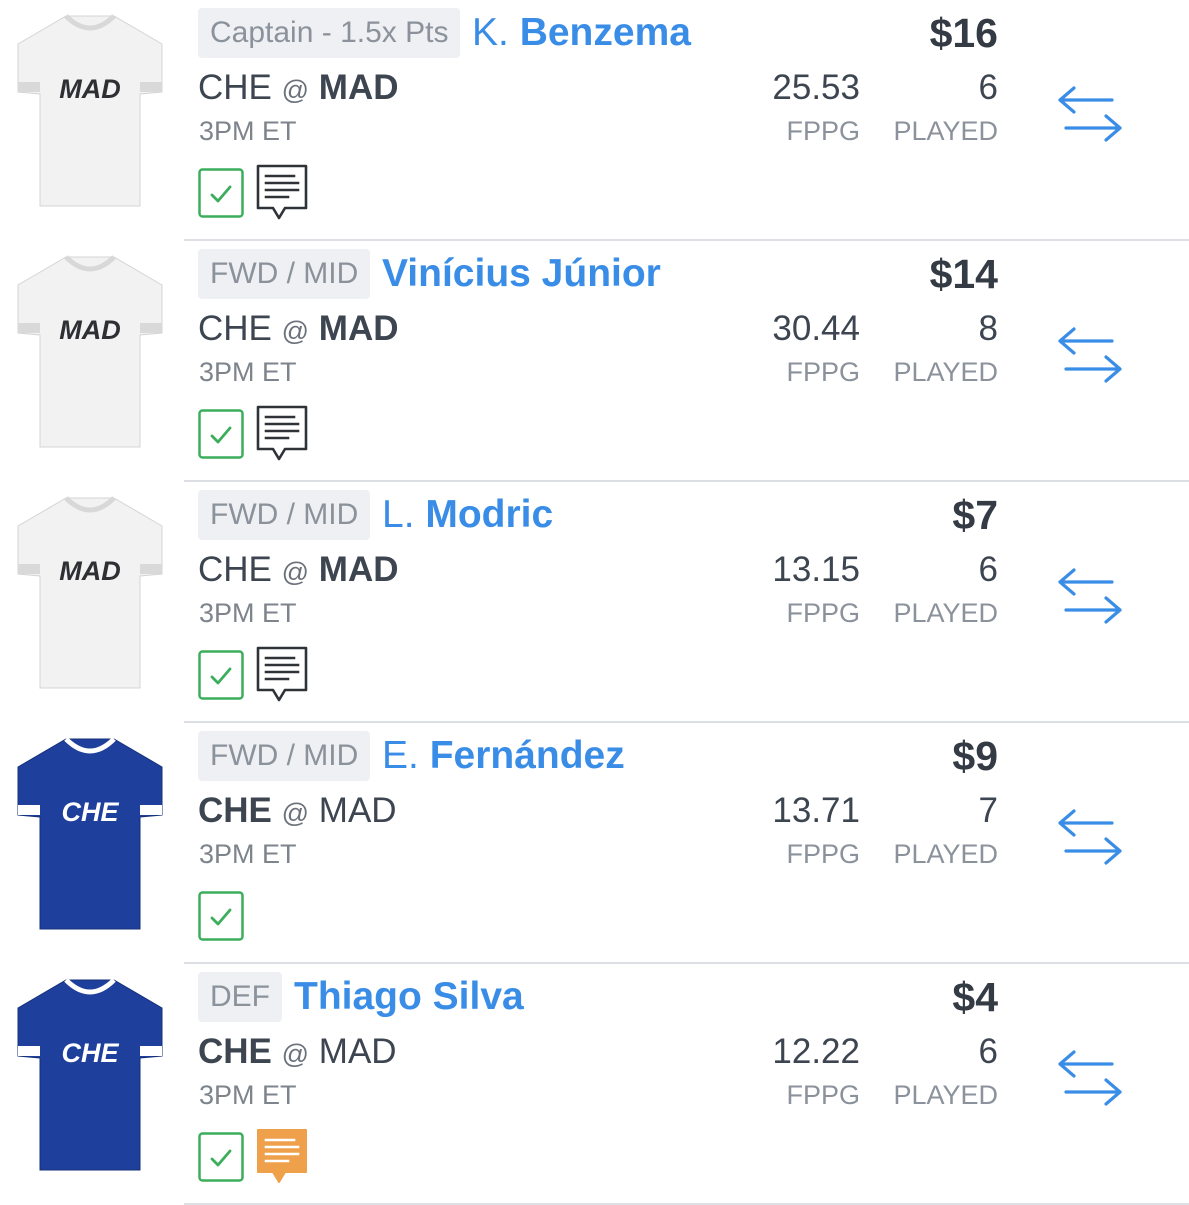 This screenshot has width=1189, height=1205. What do you see at coordinates (816, 87) in the screenshot?
I see `fppg-value: 25.53` at bounding box center [816, 87].